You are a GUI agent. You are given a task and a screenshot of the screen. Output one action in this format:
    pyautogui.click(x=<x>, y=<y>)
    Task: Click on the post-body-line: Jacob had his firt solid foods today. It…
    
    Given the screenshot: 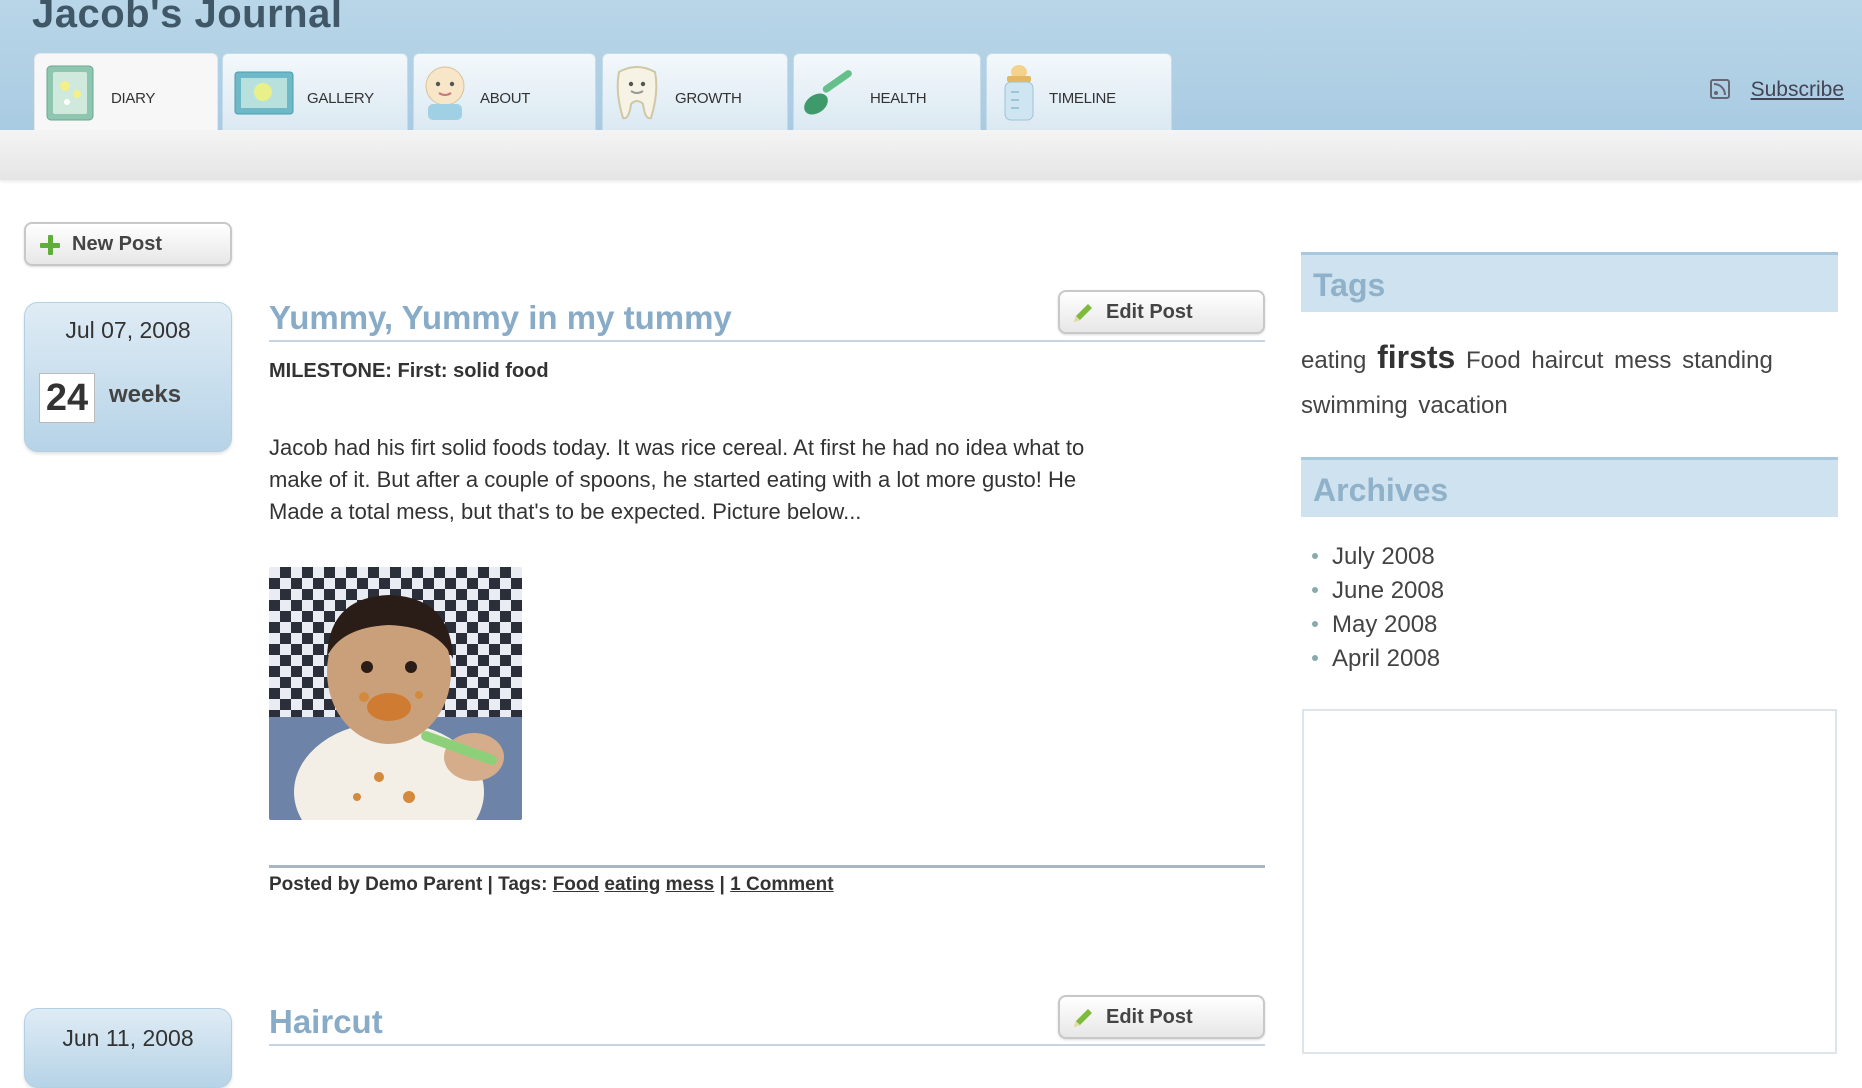 What is the action you would take?
    pyautogui.click(x=677, y=447)
    